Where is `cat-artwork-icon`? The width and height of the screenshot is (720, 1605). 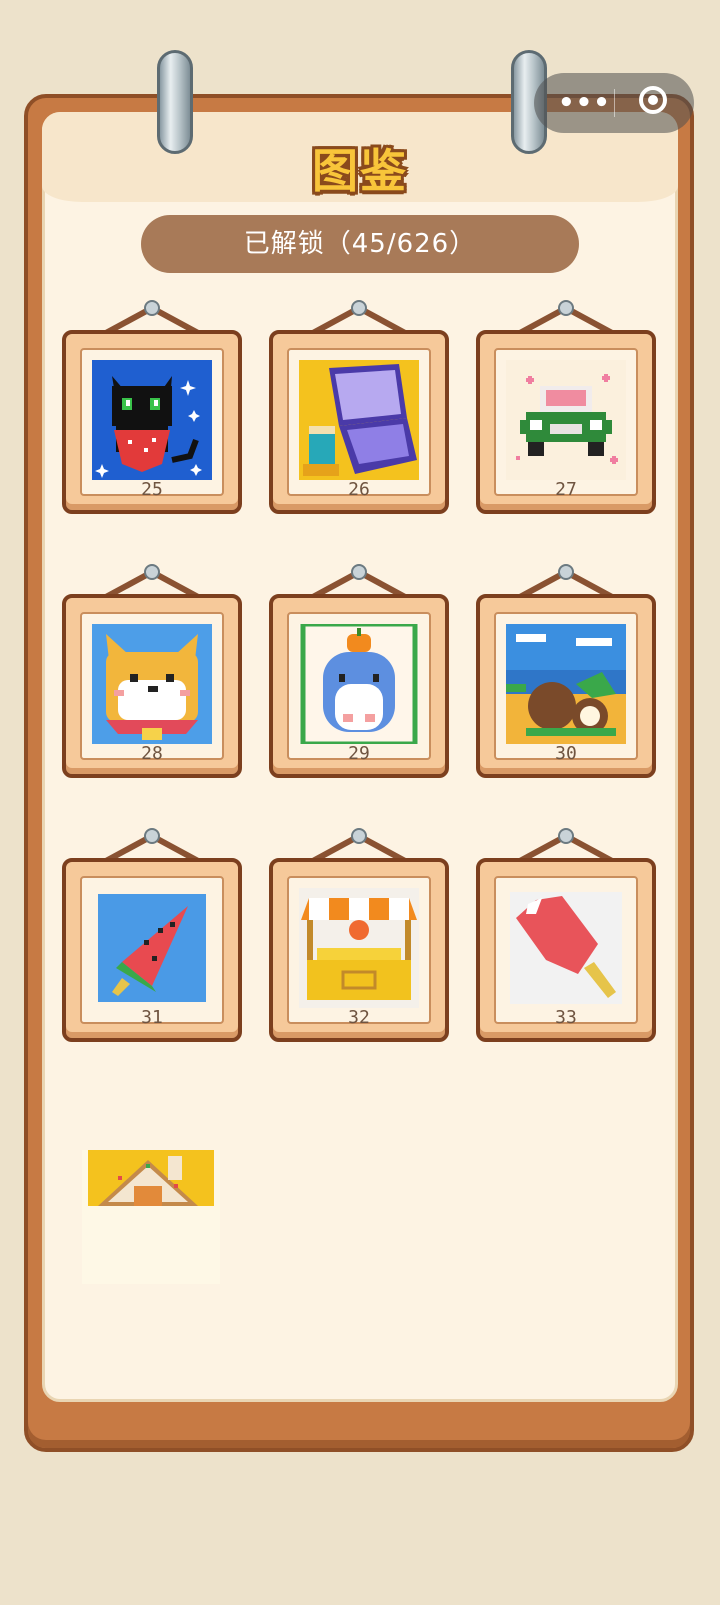
cat-artwork-icon is located at coordinates (152, 420).